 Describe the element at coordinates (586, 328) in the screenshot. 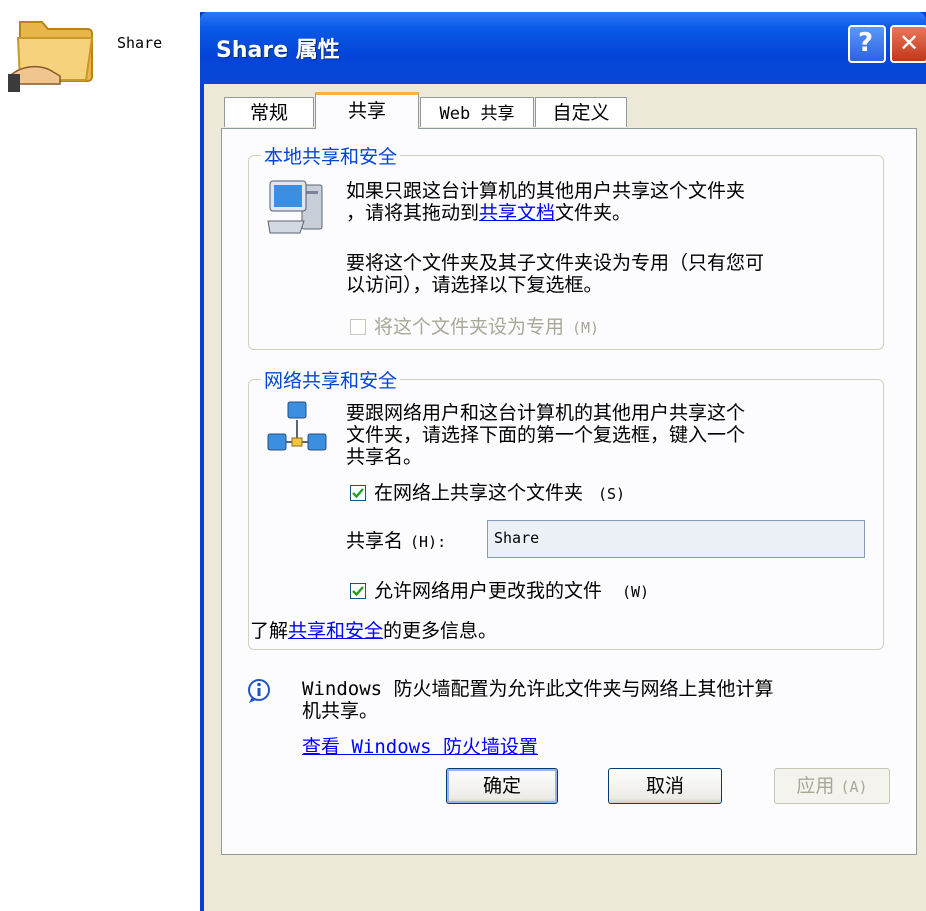

I see `make-private-key: (M)` at that location.